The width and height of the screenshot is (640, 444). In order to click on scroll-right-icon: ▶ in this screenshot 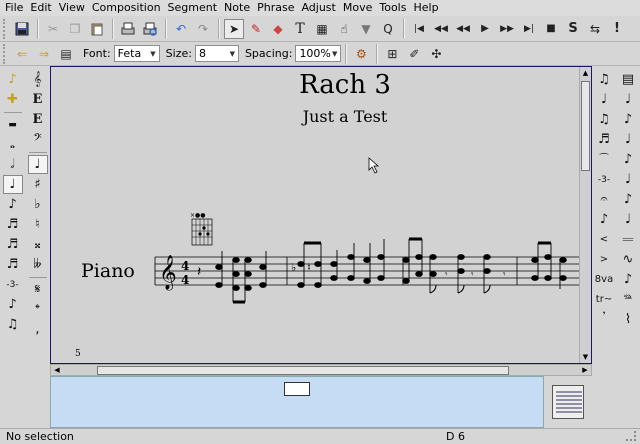, I will do `click(585, 370)`.